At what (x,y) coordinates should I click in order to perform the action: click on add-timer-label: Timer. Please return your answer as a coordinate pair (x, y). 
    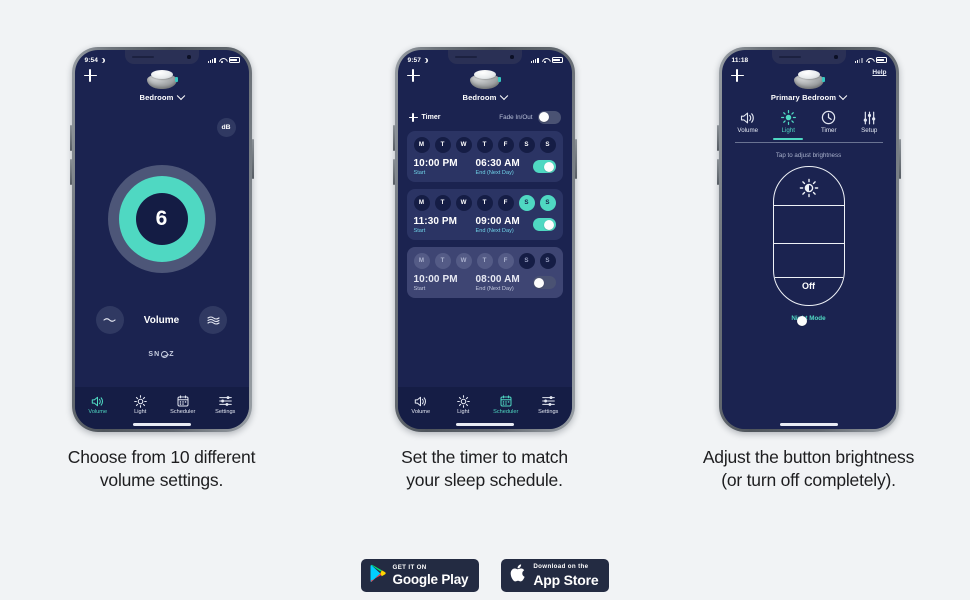
    Looking at the image, I should click on (431, 117).